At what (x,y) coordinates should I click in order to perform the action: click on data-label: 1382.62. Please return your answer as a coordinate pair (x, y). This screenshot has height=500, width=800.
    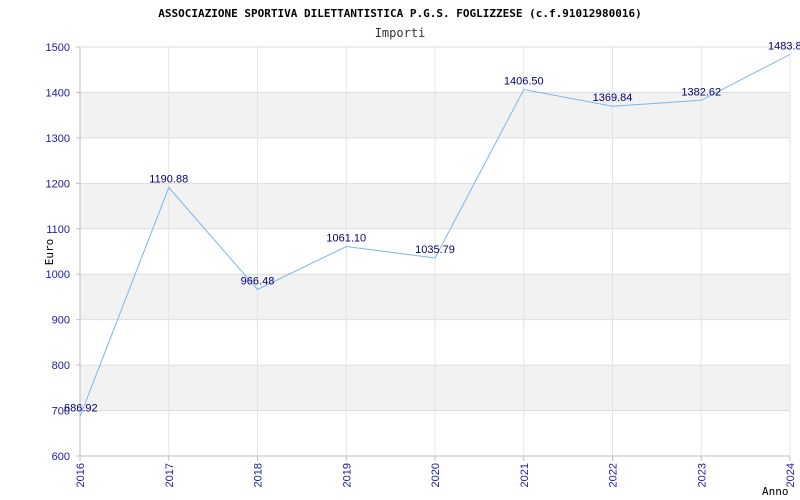
    Looking at the image, I should click on (701, 92).